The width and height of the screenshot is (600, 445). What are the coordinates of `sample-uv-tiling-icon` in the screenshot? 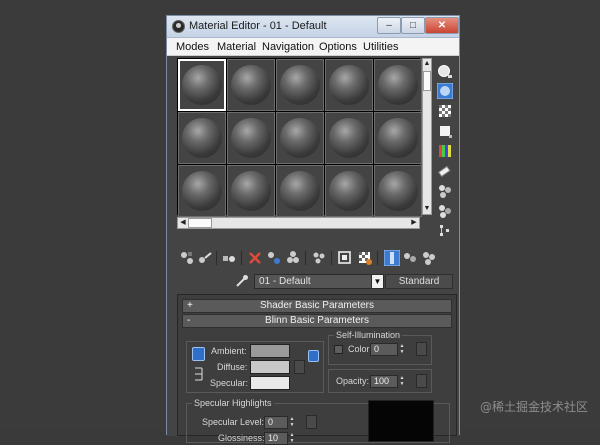 It's located at (445, 131).